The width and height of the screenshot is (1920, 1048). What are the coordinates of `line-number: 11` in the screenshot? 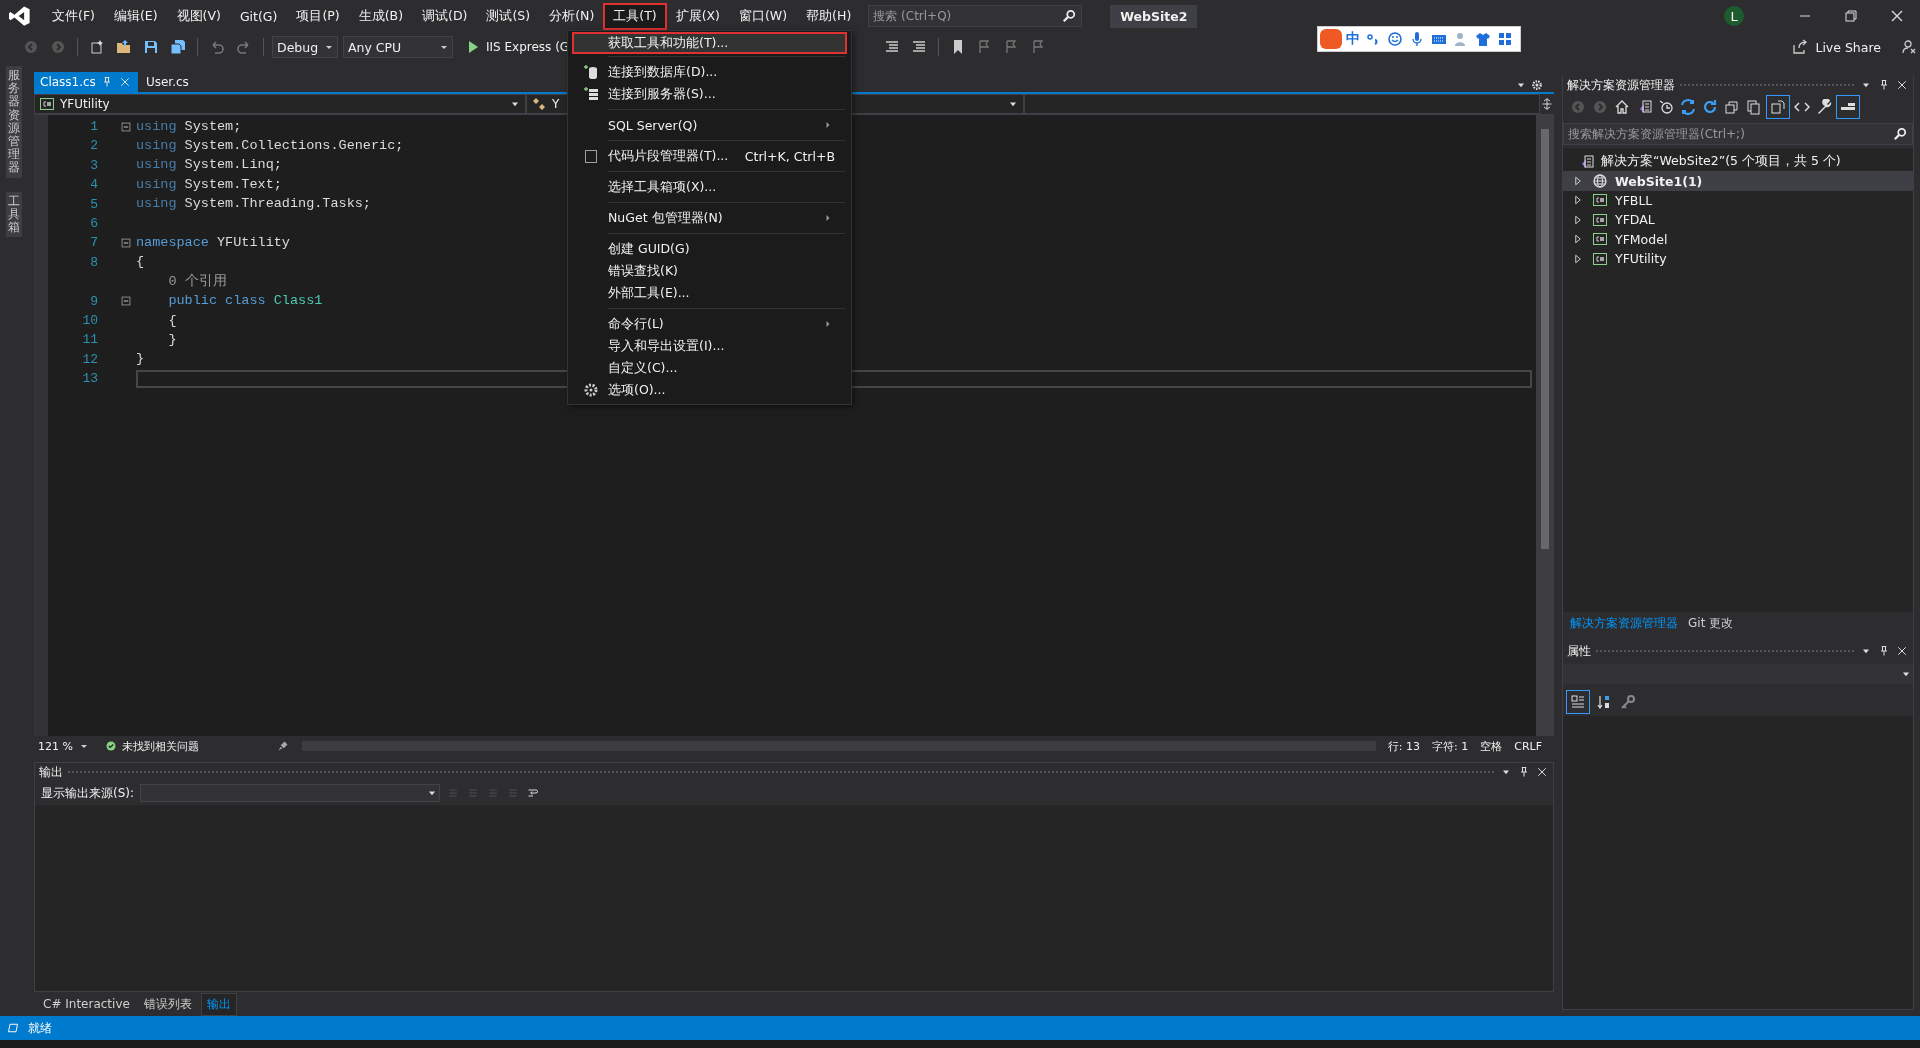 It's located at (90, 340).